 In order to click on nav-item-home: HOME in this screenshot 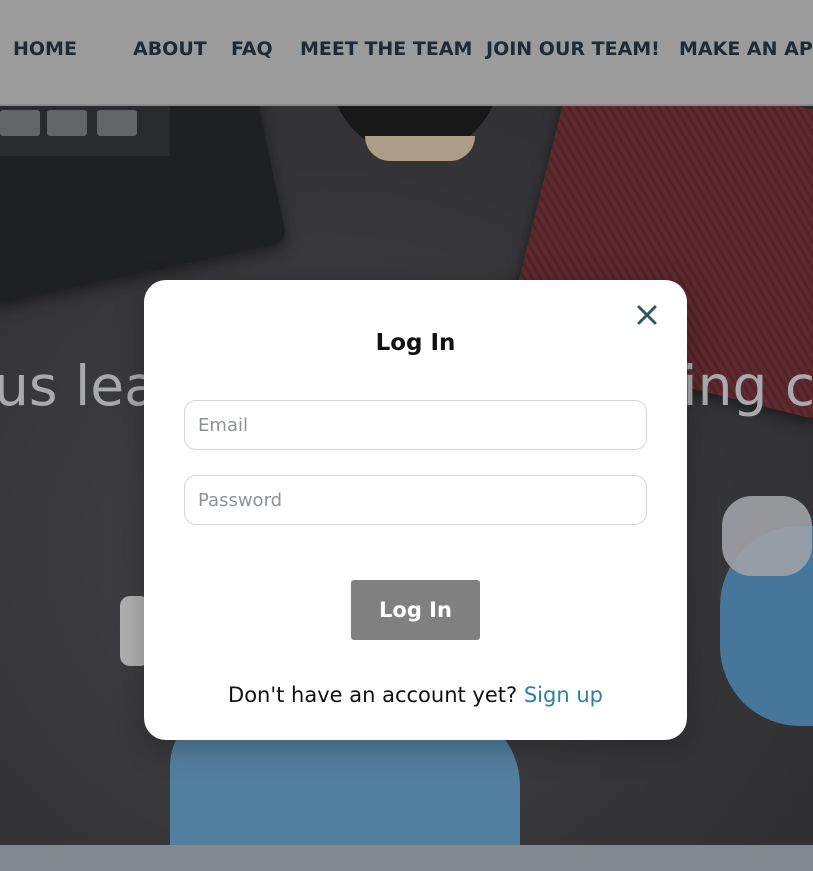, I will do `click(45, 49)`.